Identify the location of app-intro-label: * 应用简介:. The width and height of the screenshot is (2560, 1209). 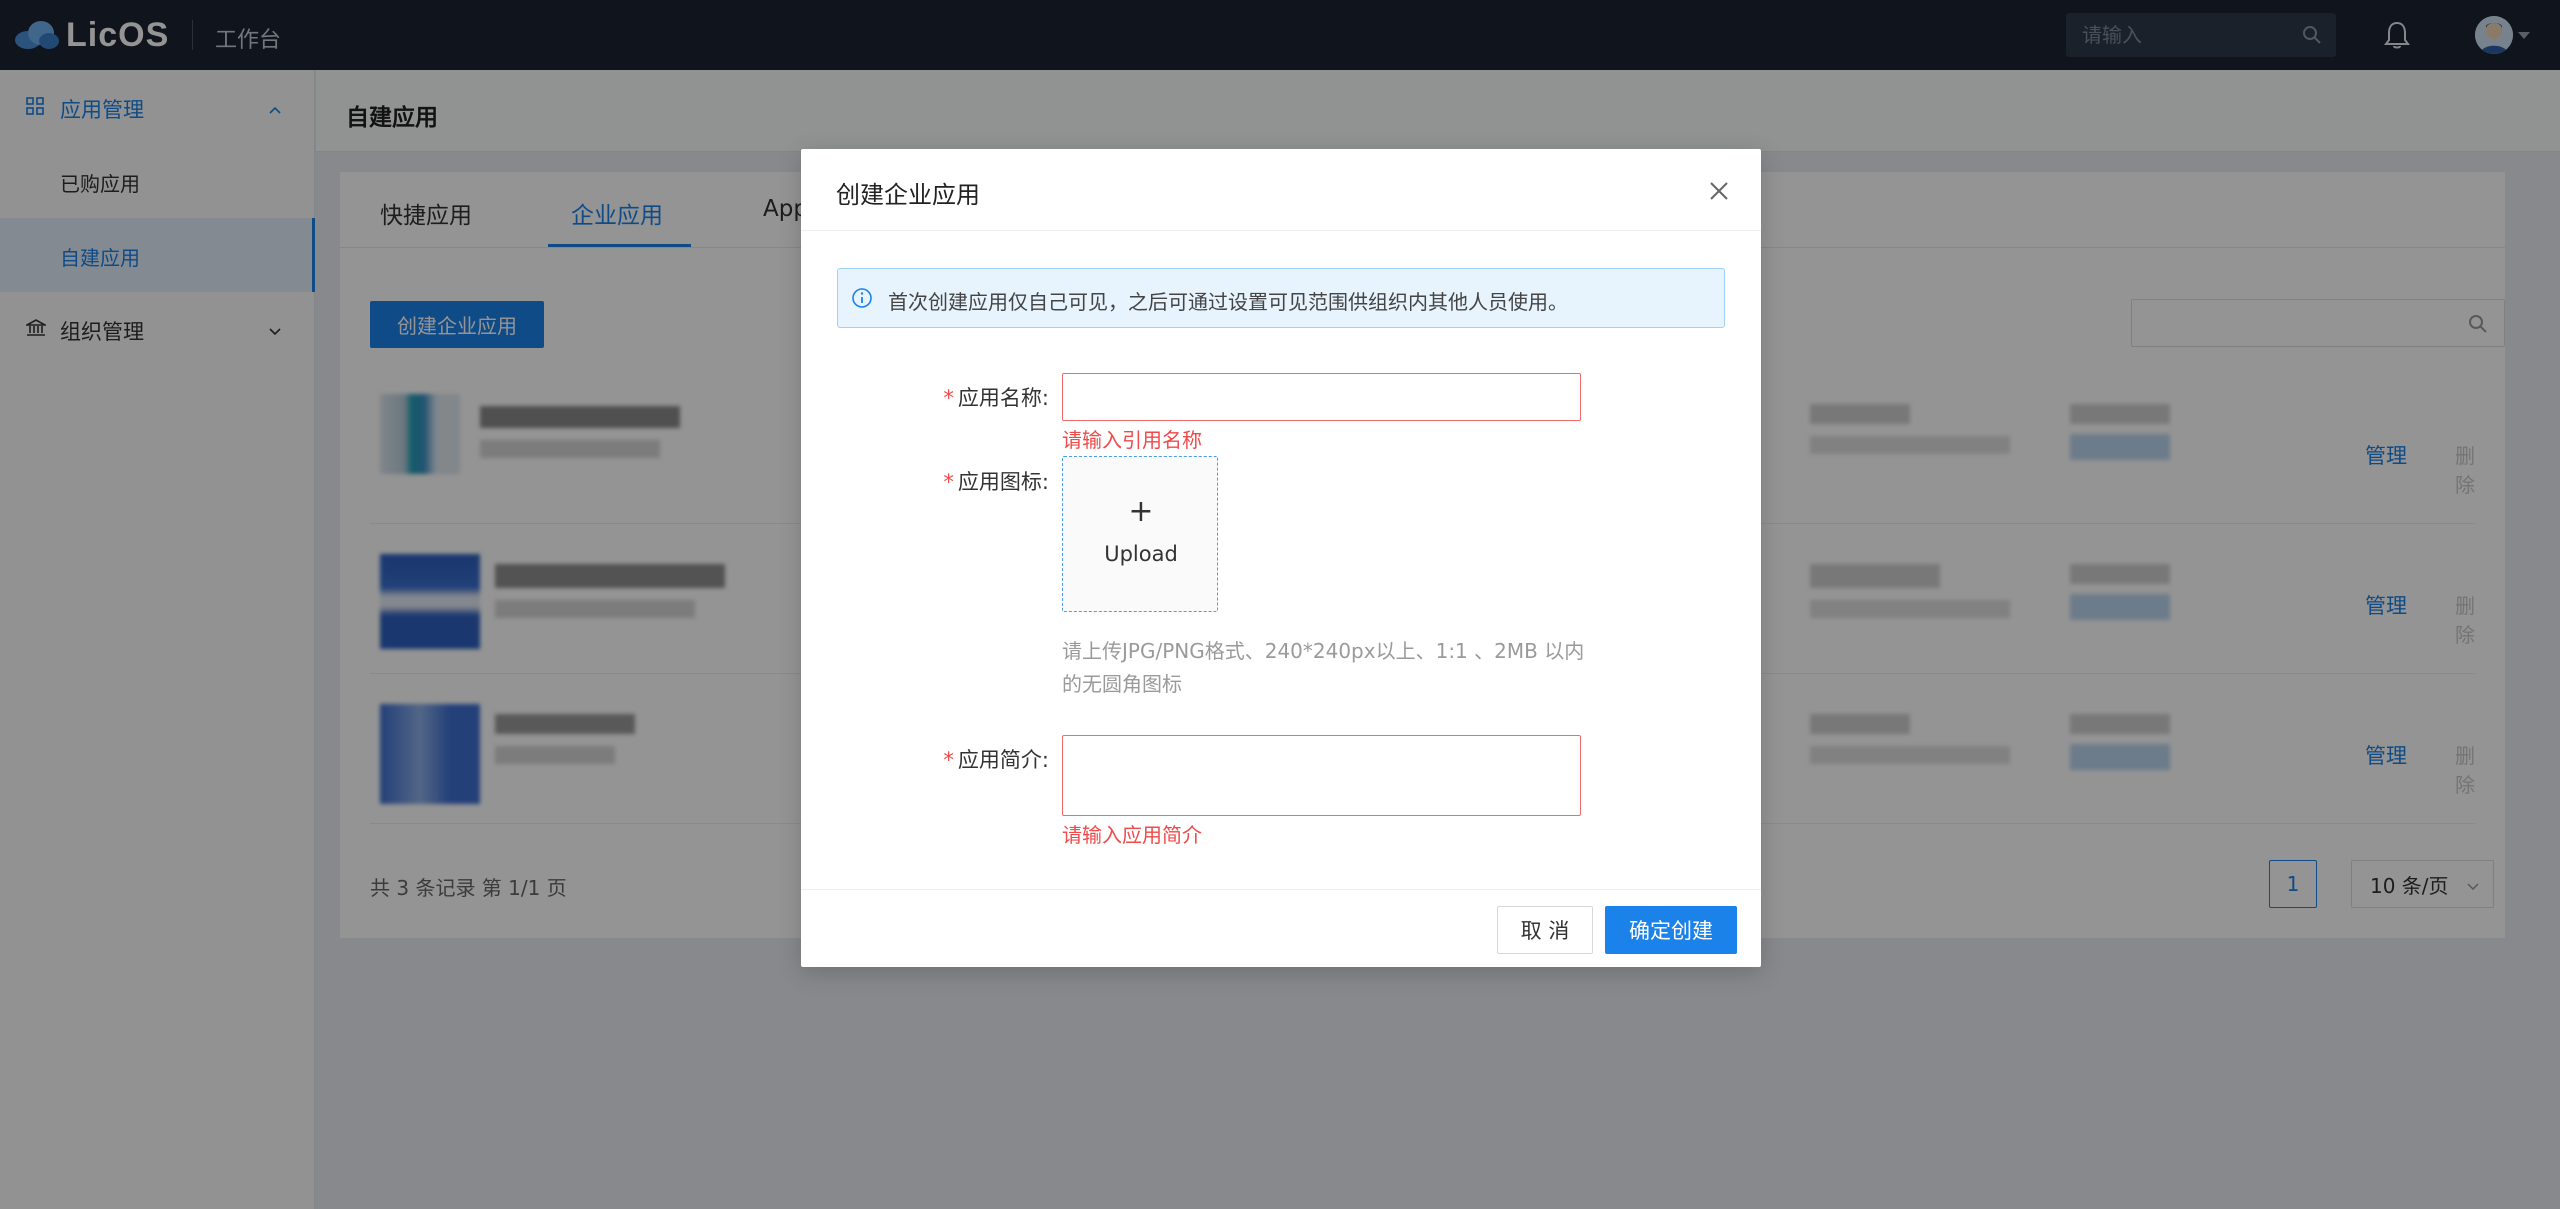
(979, 759).